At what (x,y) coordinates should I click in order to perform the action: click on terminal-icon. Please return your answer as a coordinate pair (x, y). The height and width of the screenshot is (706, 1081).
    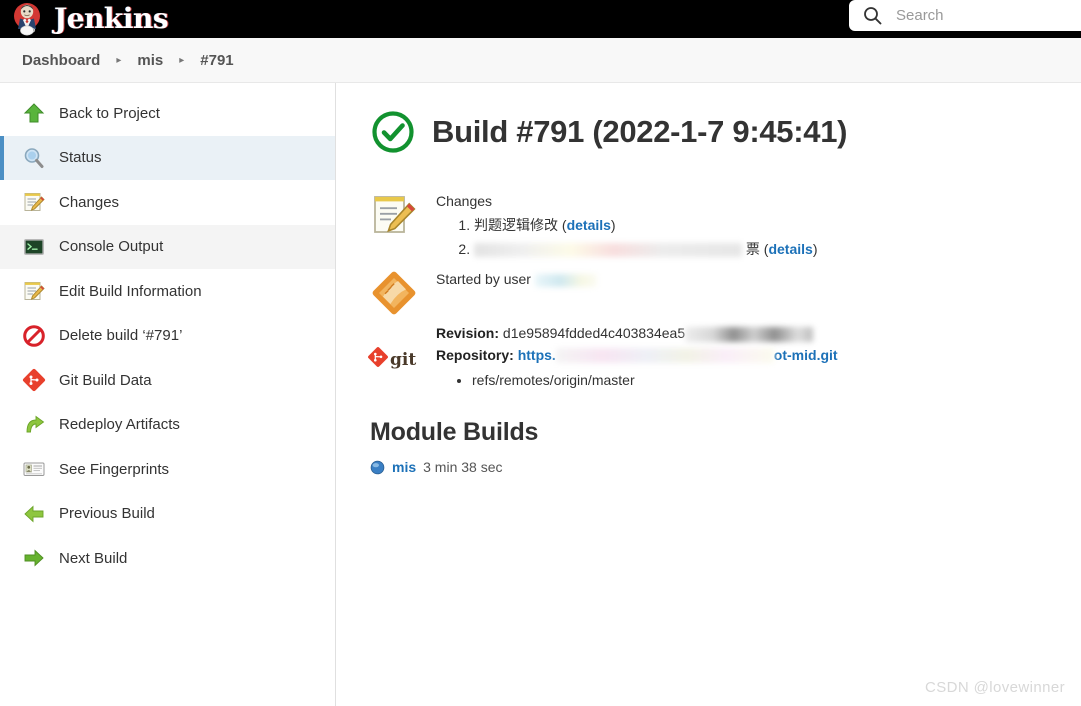
    Looking at the image, I should click on (34, 246).